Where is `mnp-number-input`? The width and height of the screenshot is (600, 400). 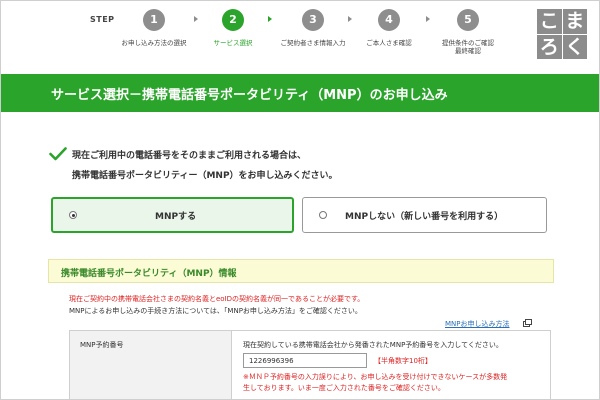
mnp-number-input is located at coordinates (305, 360).